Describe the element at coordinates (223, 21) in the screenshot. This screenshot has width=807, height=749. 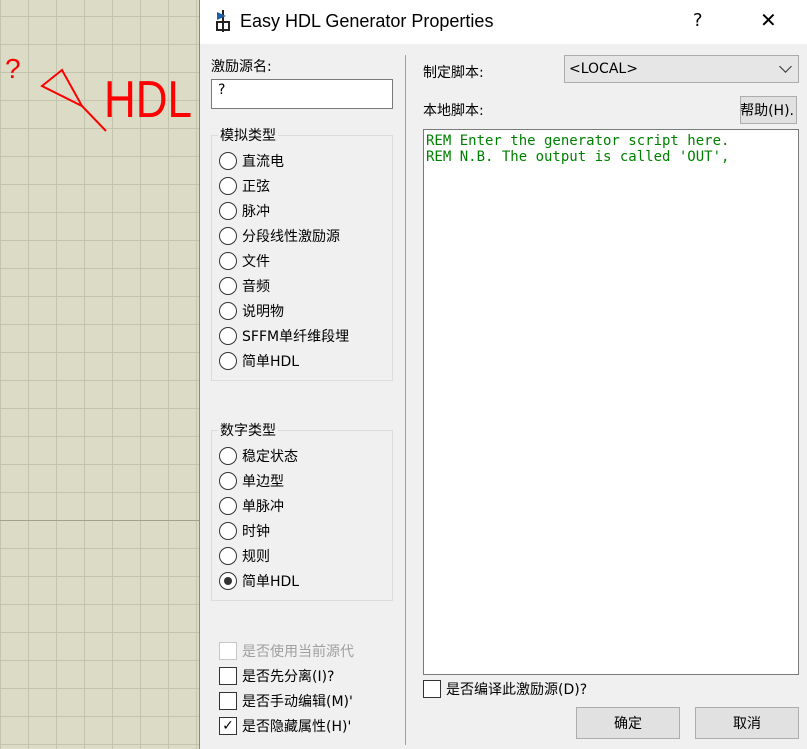
I see `hdl-generator-icon` at that location.